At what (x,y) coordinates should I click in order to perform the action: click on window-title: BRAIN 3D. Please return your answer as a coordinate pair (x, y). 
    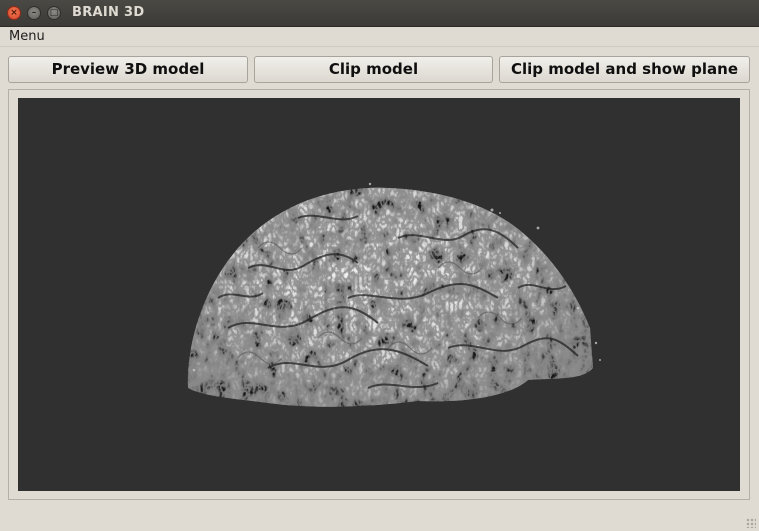
    Looking at the image, I should click on (108, 12).